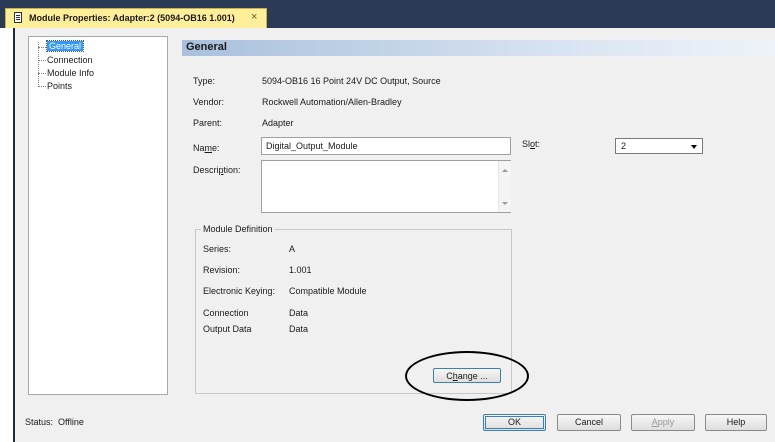 This screenshot has height=442, width=775. What do you see at coordinates (478, 48) in the screenshot?
I see `section-header-bar` at bounding box center [478, 48].